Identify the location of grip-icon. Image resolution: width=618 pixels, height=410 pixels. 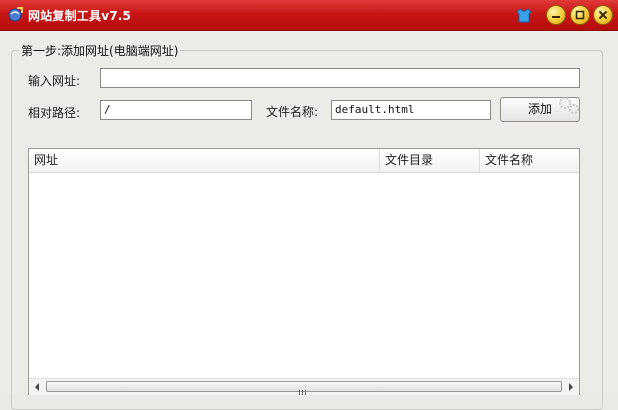
(303, 391).